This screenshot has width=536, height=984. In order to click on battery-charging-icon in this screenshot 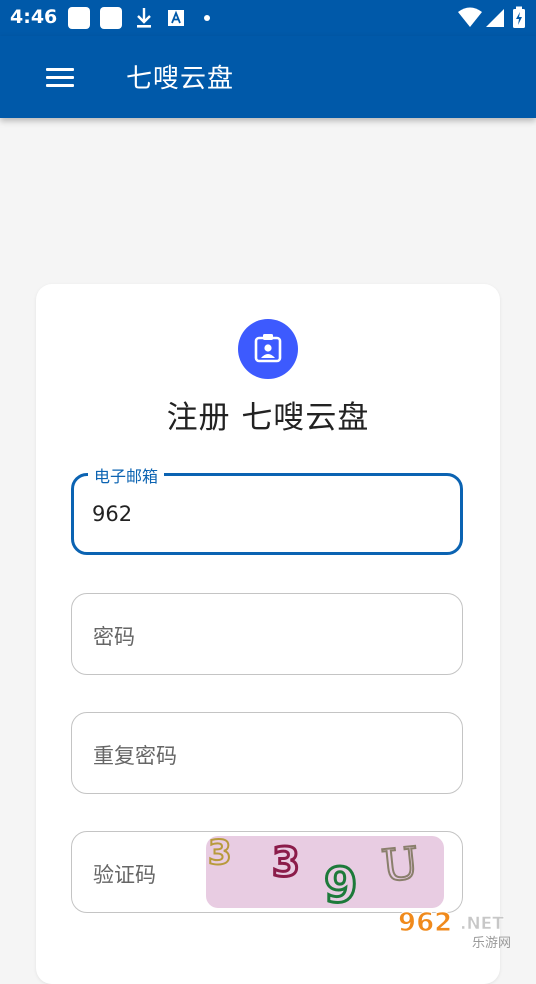, I will do `click(519, 17)`.